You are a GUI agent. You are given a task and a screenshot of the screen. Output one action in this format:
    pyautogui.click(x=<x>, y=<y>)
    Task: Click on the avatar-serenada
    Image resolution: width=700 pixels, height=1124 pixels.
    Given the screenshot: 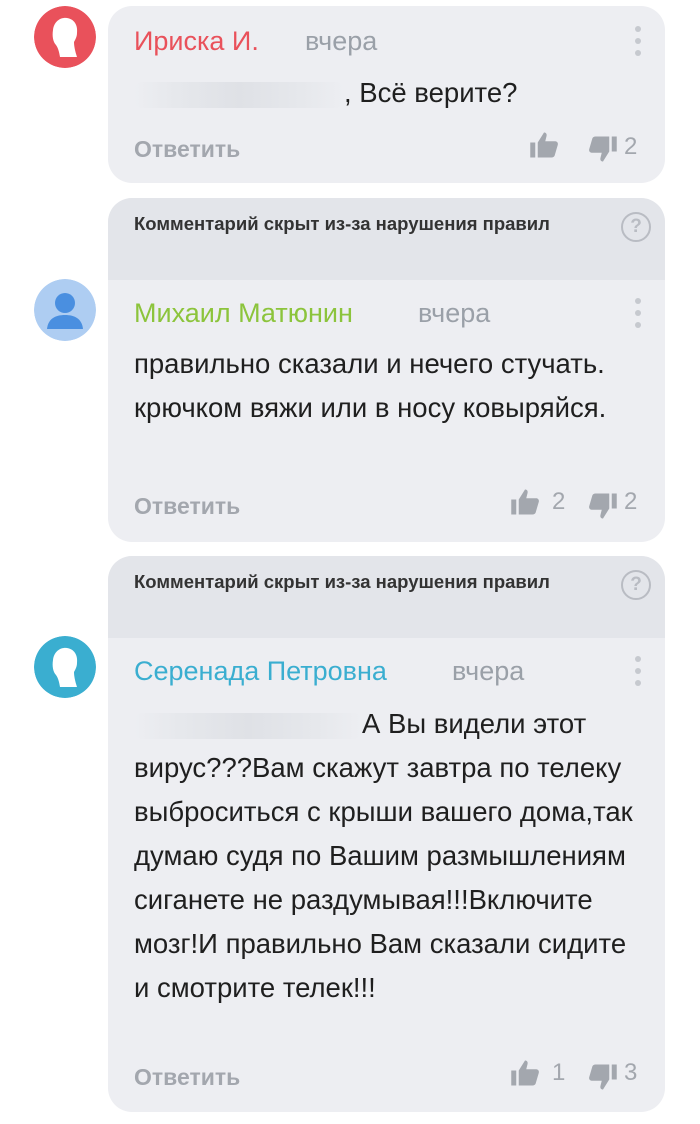 What is the action you would take?
    pyautogui.click(x=65, y=667)
    